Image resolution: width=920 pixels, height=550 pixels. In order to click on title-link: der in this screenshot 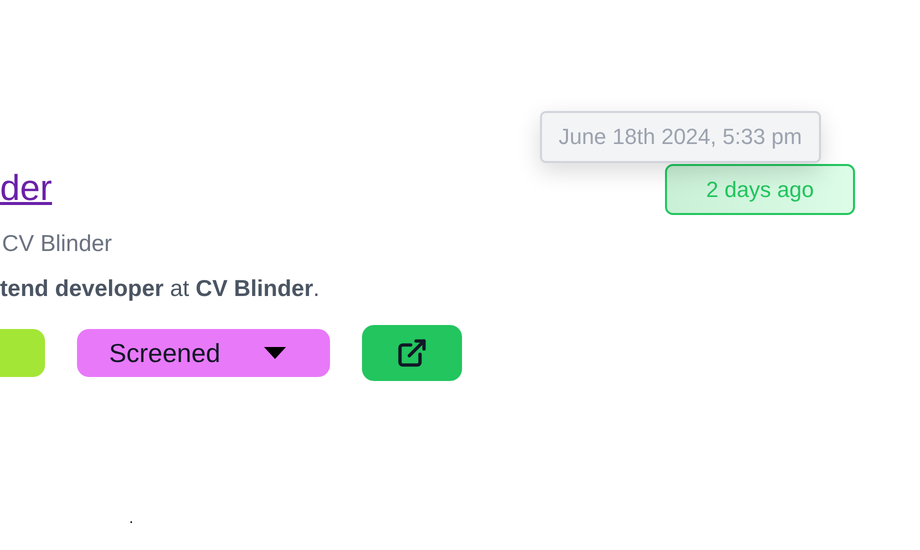, I will do `click(26, 188)`.